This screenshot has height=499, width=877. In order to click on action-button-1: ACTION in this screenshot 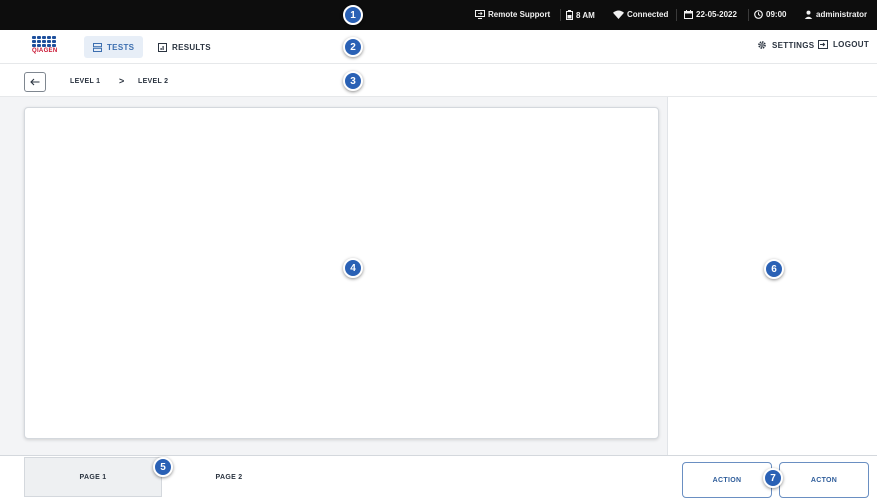, I will do `click(727, 480)`.